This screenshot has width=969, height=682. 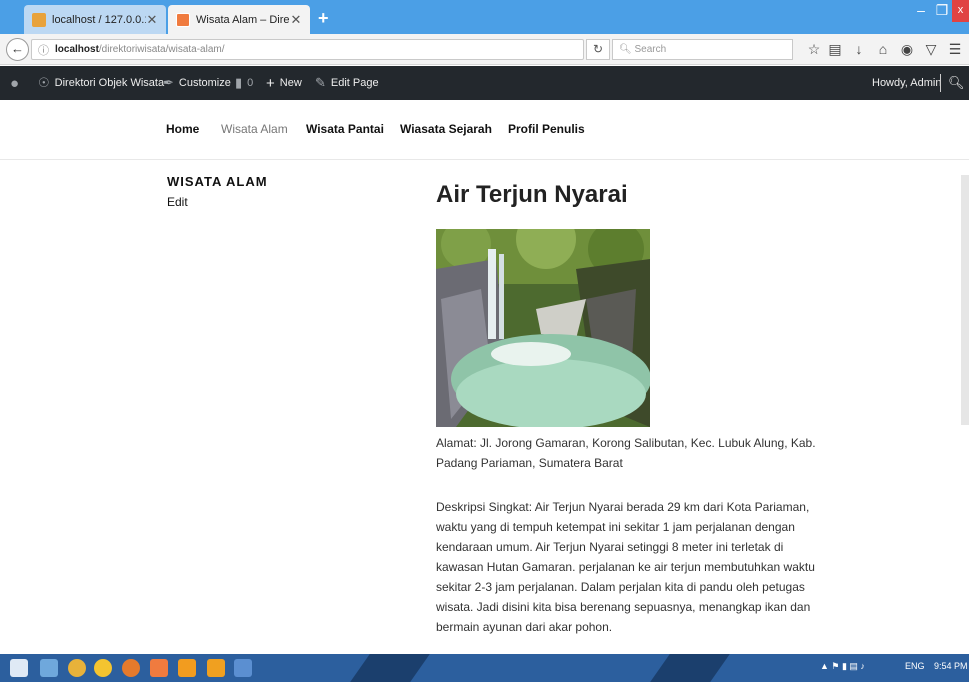 What do you see at coordinates (187, 668) in the screenshot?
I see `xampp-icon` at bounding box center [187, 668].